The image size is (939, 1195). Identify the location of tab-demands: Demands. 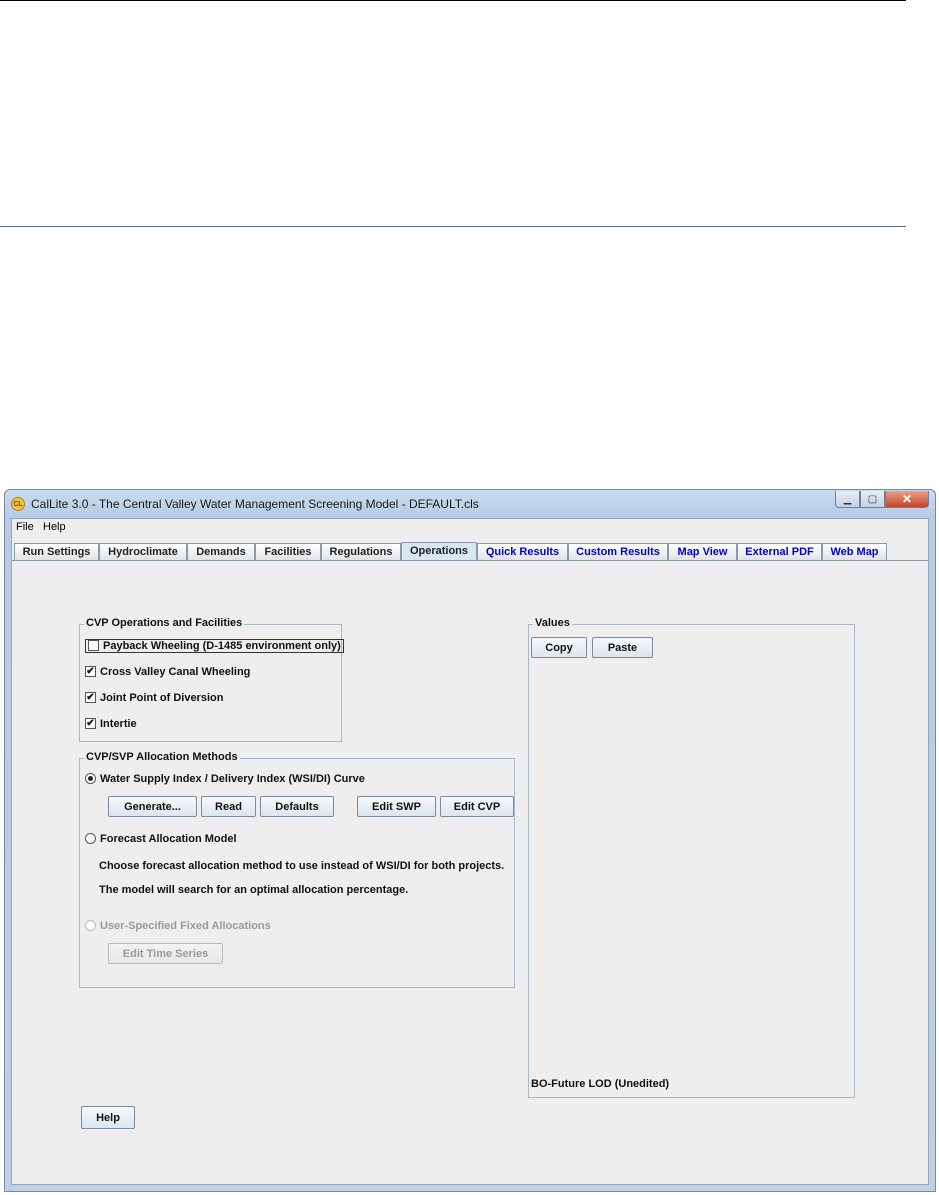
(221, 551).